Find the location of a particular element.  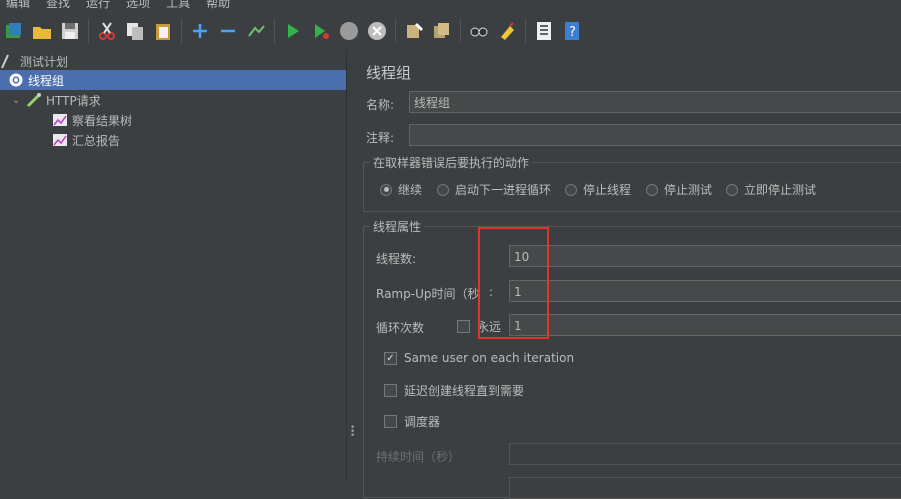

duration-field is located at coordinates (705, 454).